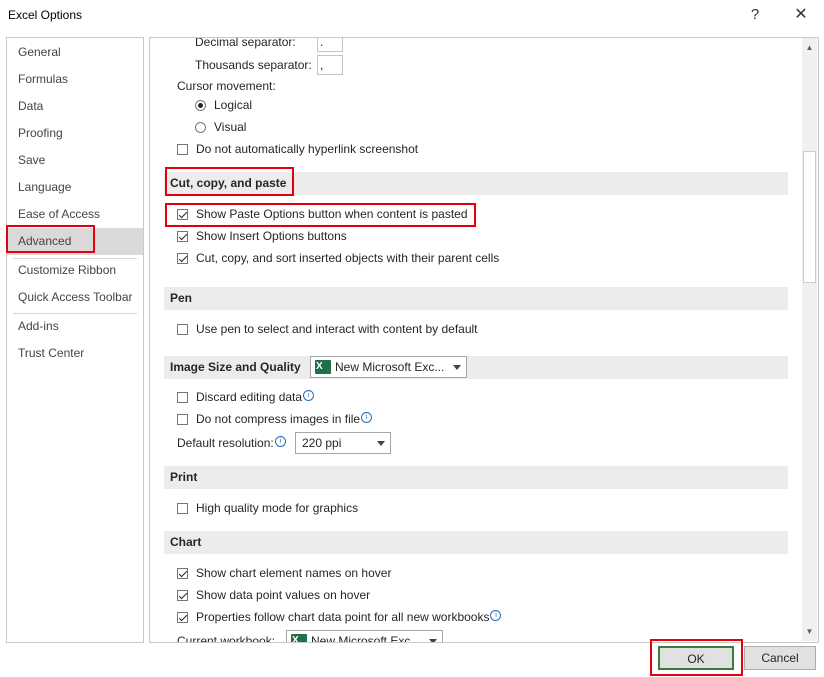 Image resolution: width=824 pixels, height=677 pixels. I want to click on discard-editing-text: Discard editing data, so click(249, 397).